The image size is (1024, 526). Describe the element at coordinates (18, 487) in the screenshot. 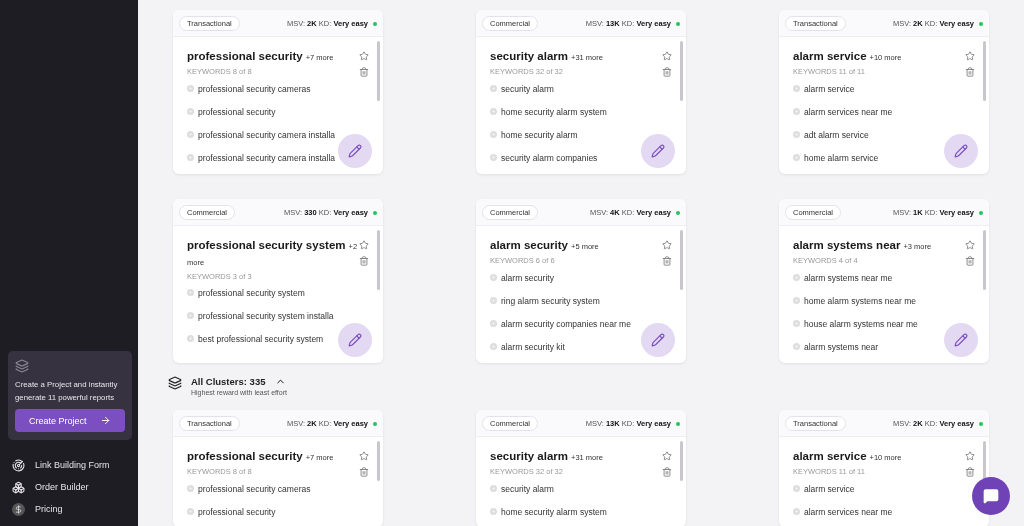

I see `boxes-icon` at that location.